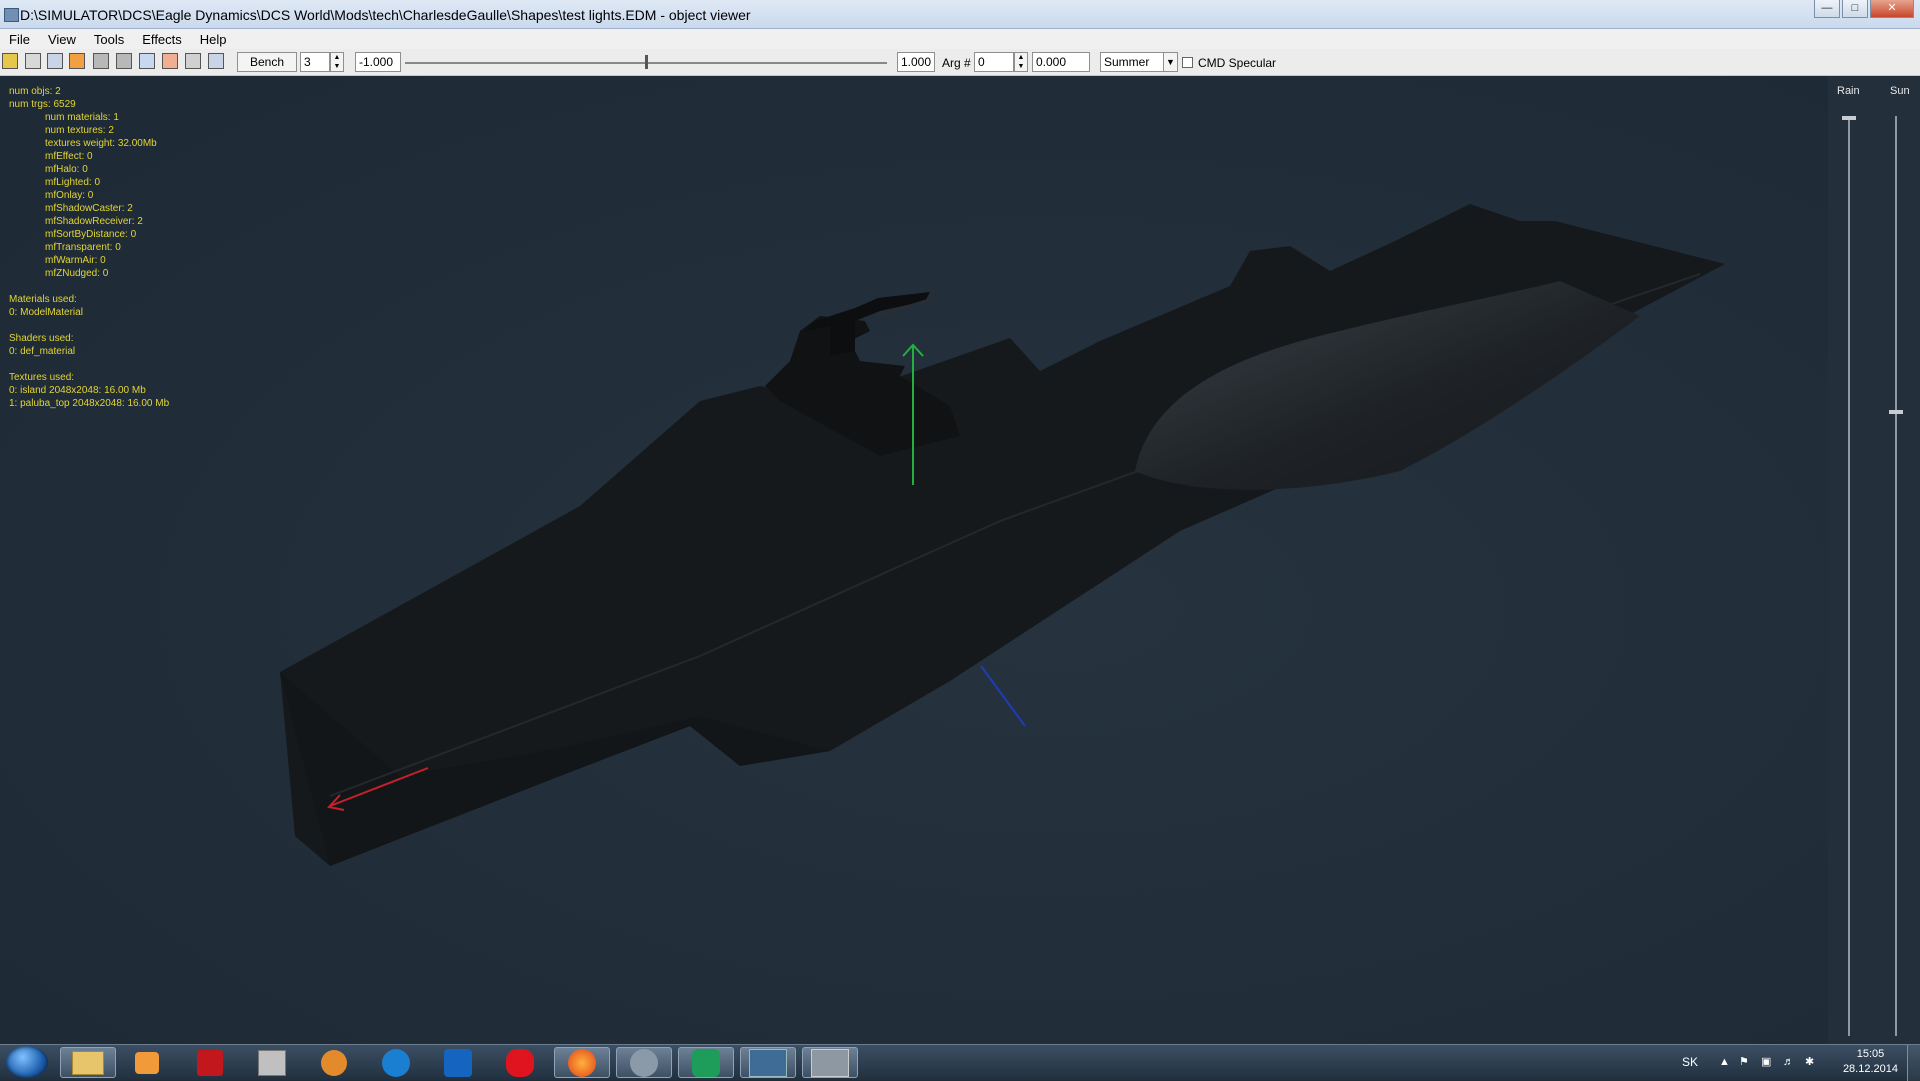 Image resolution: width=1920 pixels, height=1081 pixels. I want to click on taskbar-notepad-icon, so click(458, 1062).